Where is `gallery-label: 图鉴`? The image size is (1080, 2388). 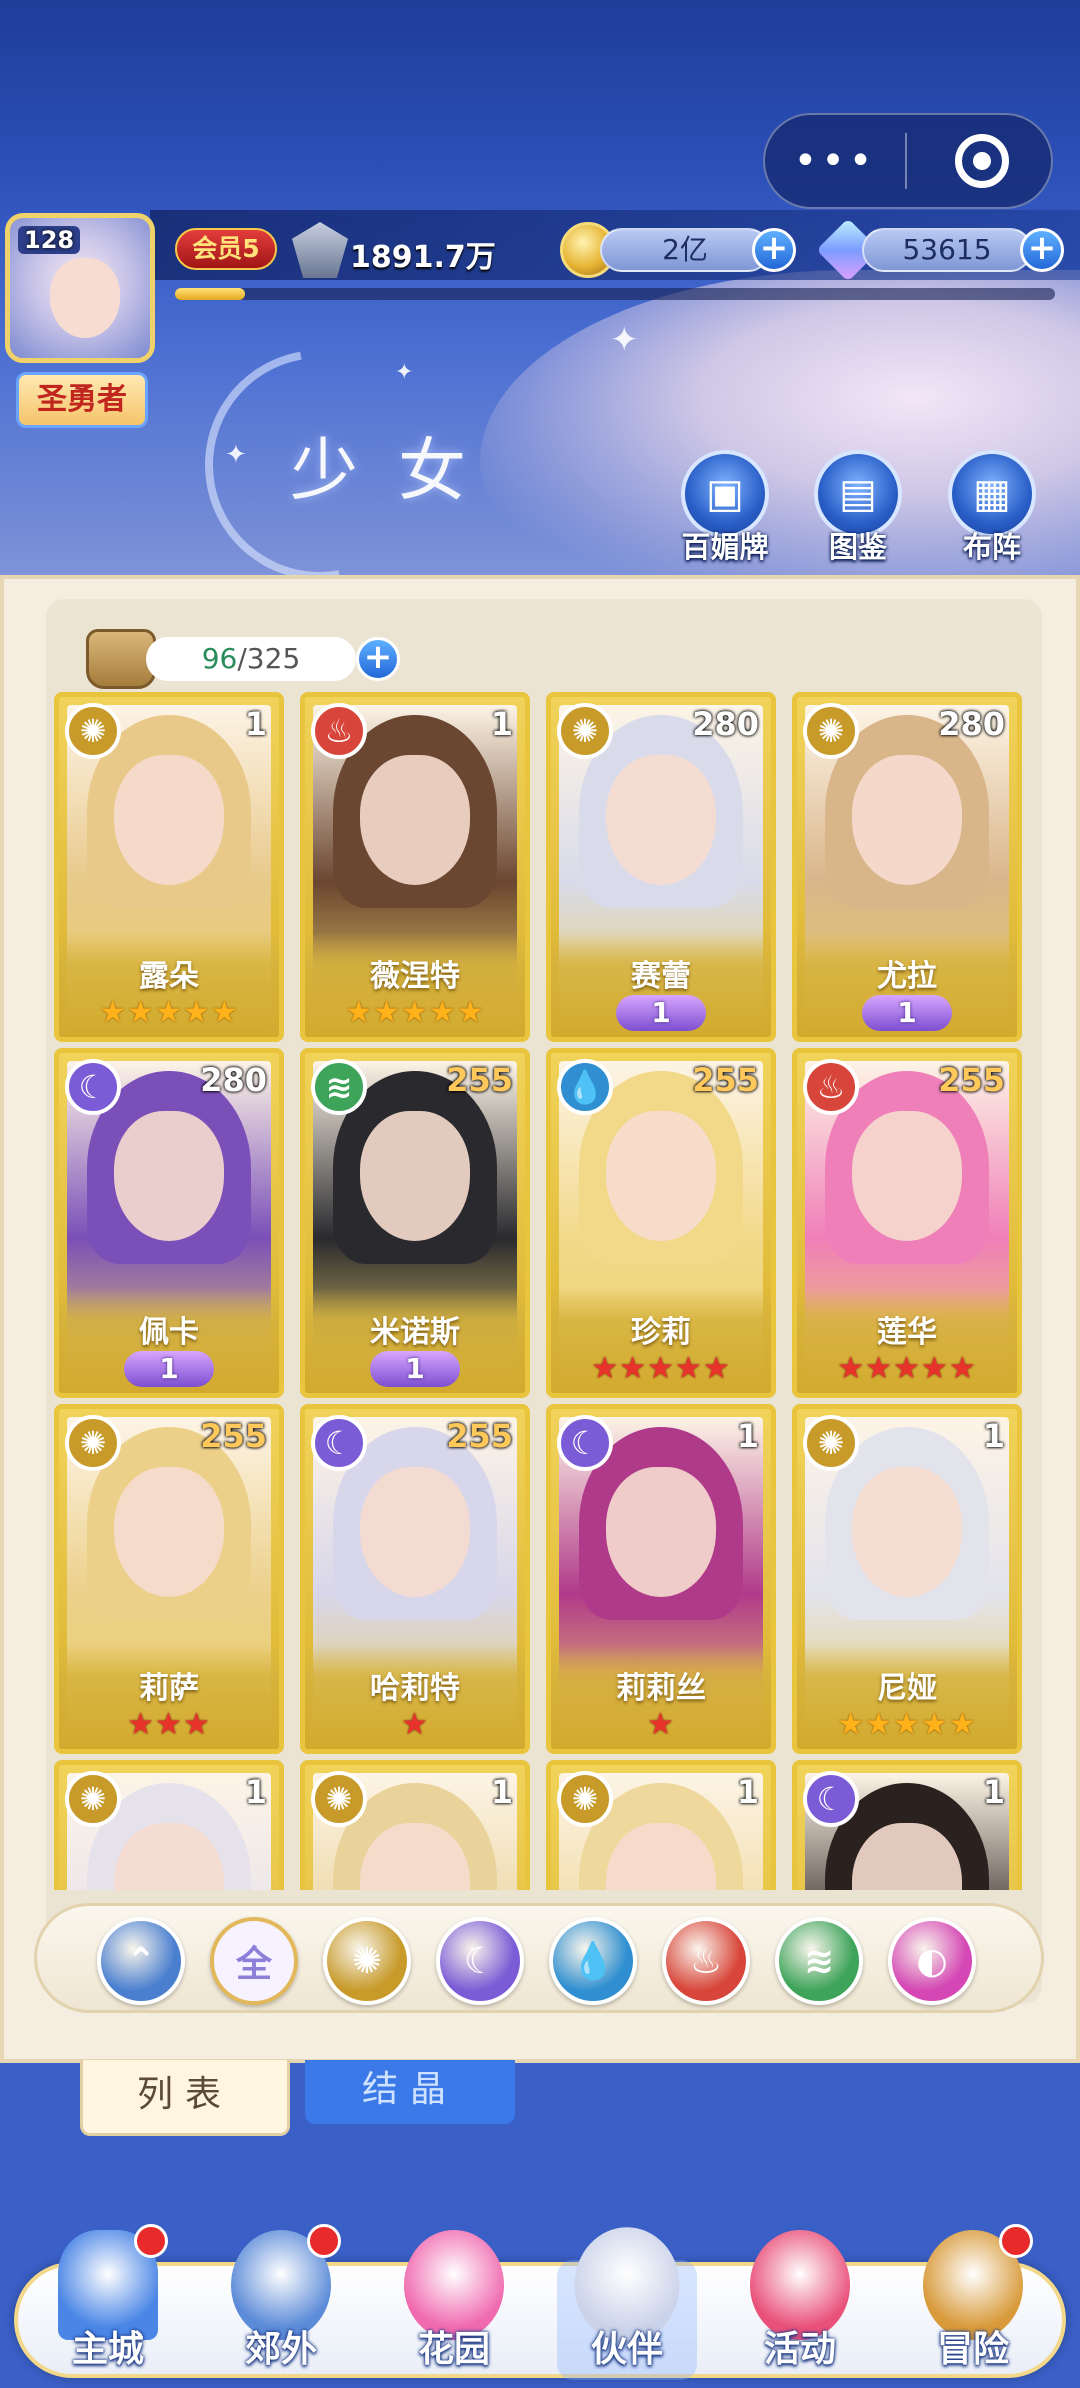
gallery-label: 图鉴 is located at coordinates (857, 547).